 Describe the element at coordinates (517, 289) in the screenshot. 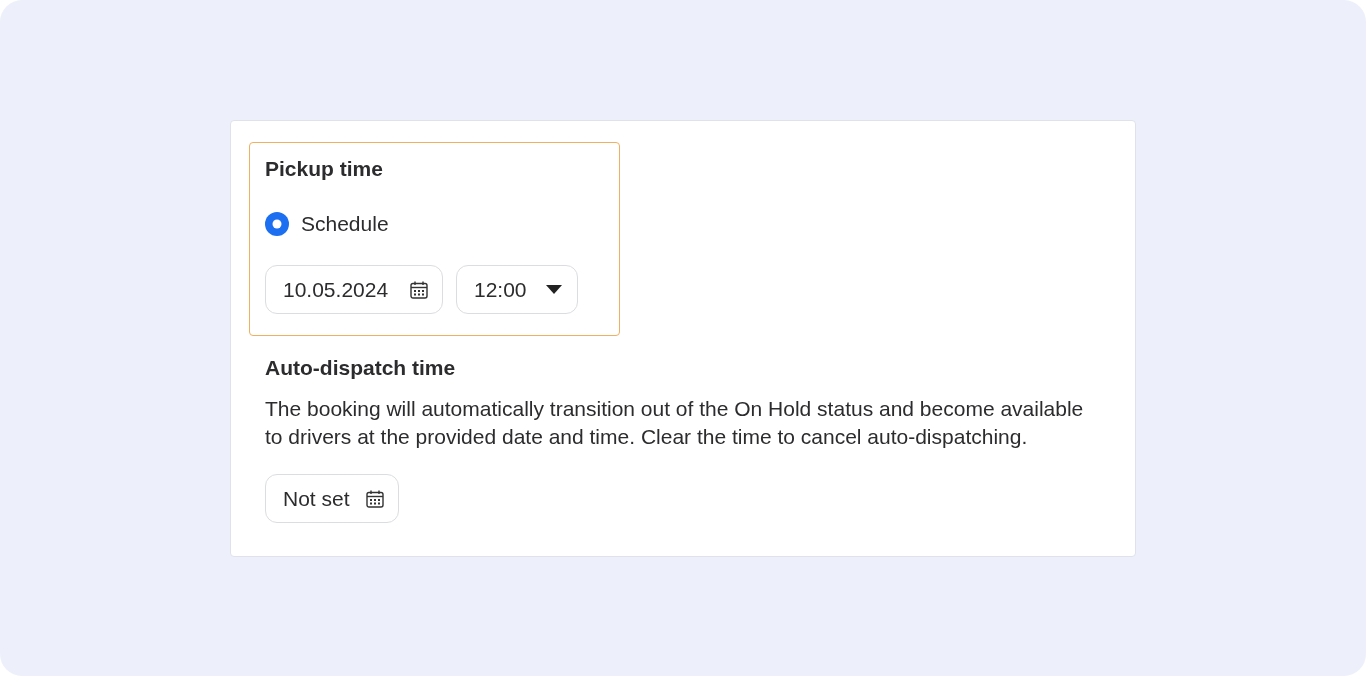

I see `time-select: 12:00` at that location.